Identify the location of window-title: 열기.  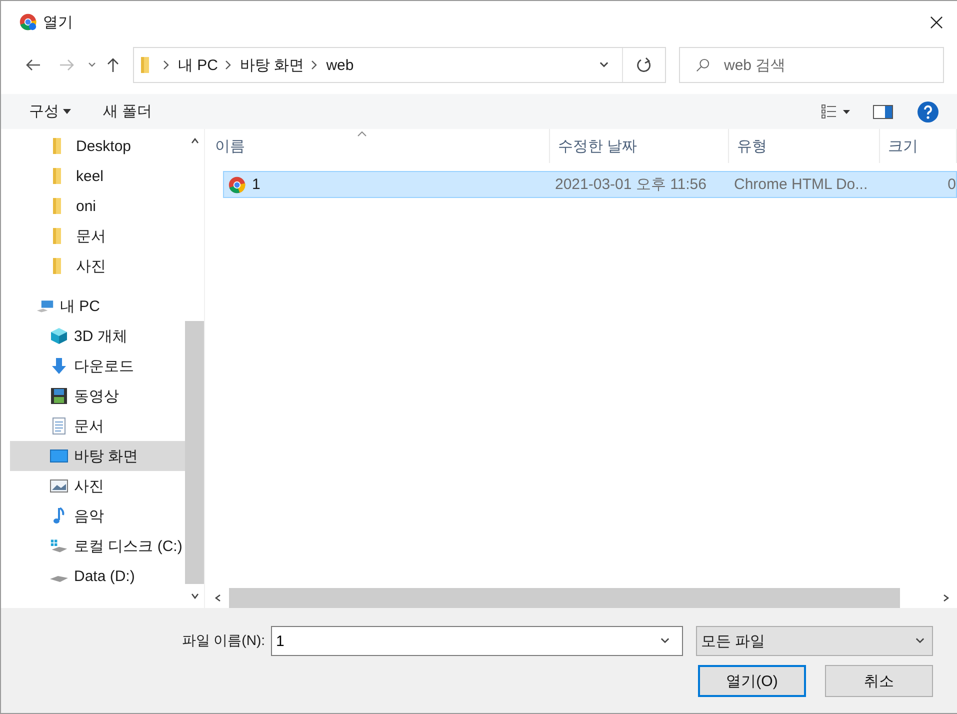
(58, 22).